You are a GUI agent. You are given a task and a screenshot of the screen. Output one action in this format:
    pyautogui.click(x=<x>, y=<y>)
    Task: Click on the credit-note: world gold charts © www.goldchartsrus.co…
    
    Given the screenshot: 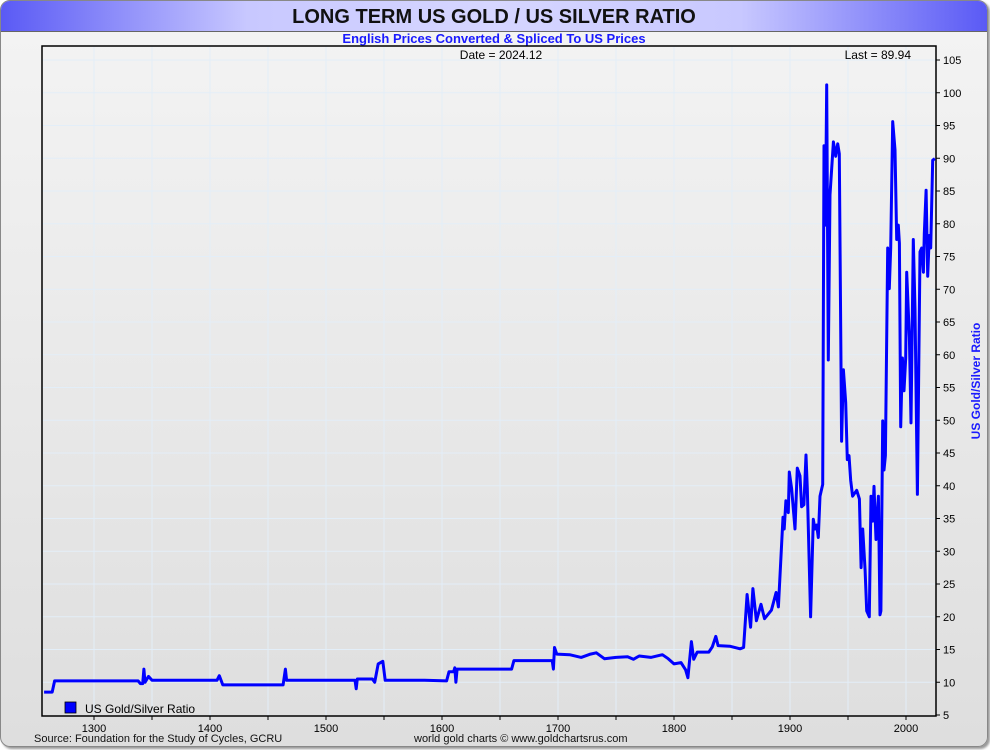 What is the action you would take?
    pyautogui.click(x=521, y=739)
    